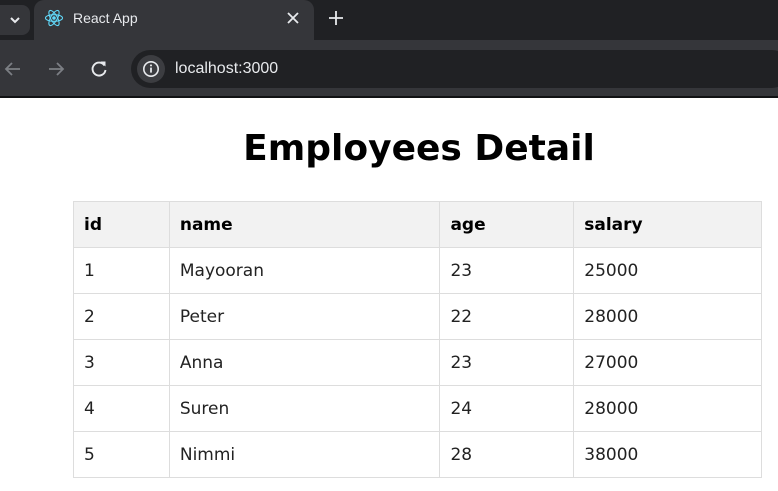 The width and height of the screenshot is (778, 491). What do you see at coordinates (13, 69) in the screenshot?
I see `back-arrow-icon` at bounding box center [13, 69].